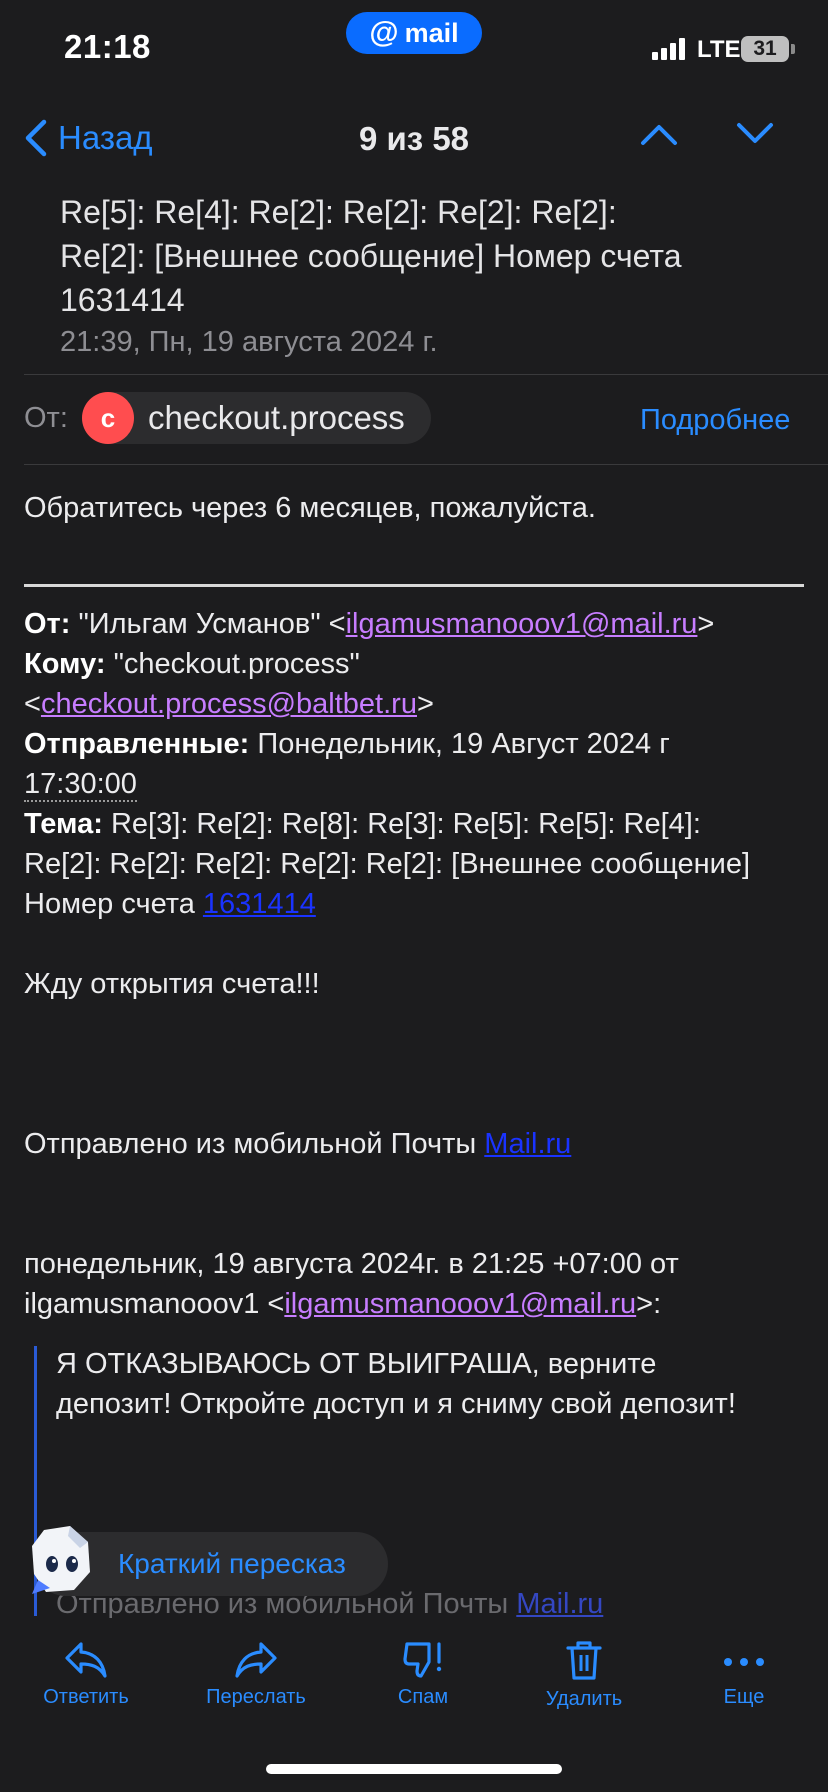  What do you see at coordinates (276, 417) in the screenshot?
I see `sender-name: checkout.process` at bounding box center [276, 417].